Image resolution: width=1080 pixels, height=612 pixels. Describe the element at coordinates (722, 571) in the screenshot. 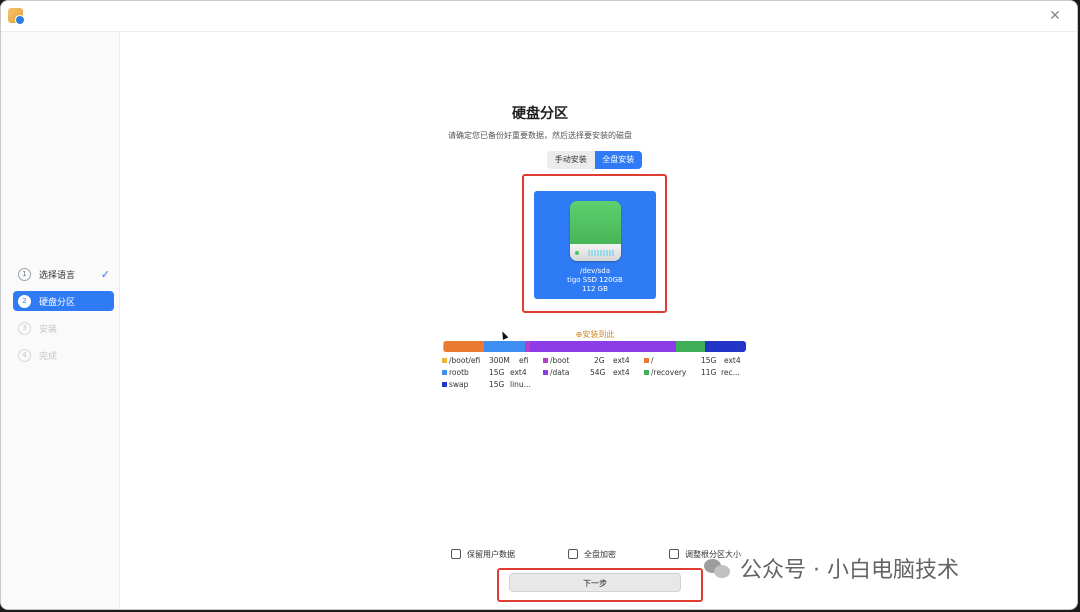

I see `chat-bubble-front` at that location.